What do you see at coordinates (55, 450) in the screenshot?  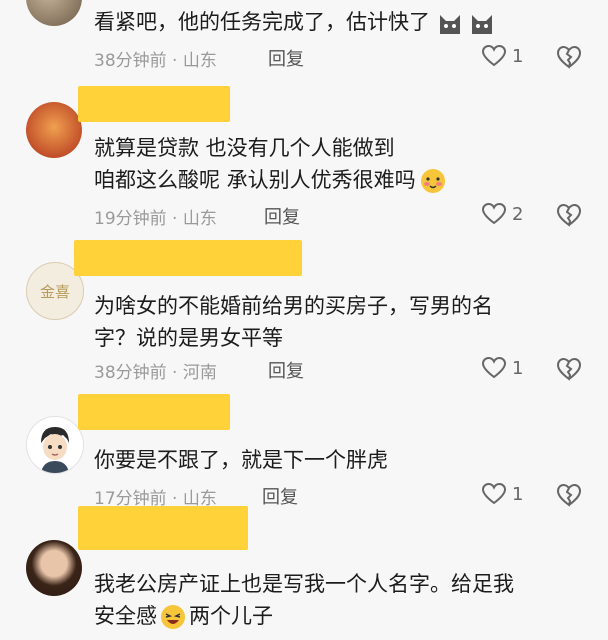 I see `cartoon-boy-avatar-icon` at bounding box center [55, 450].